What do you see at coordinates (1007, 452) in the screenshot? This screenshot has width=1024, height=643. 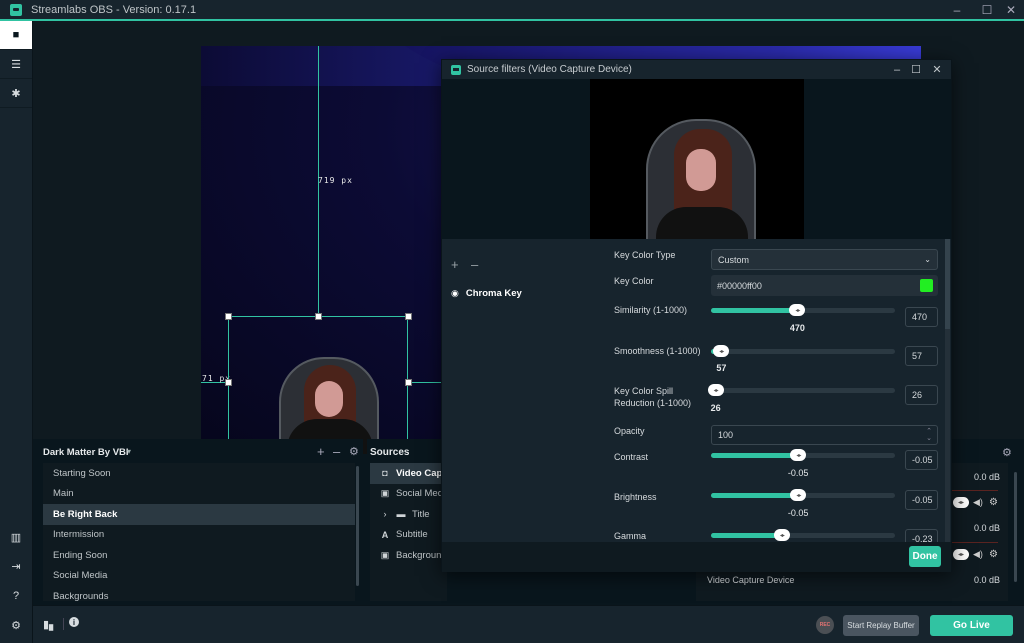 I see `mixer-settings-gear-icon: ⚙` at bounding box center [1007, 452].